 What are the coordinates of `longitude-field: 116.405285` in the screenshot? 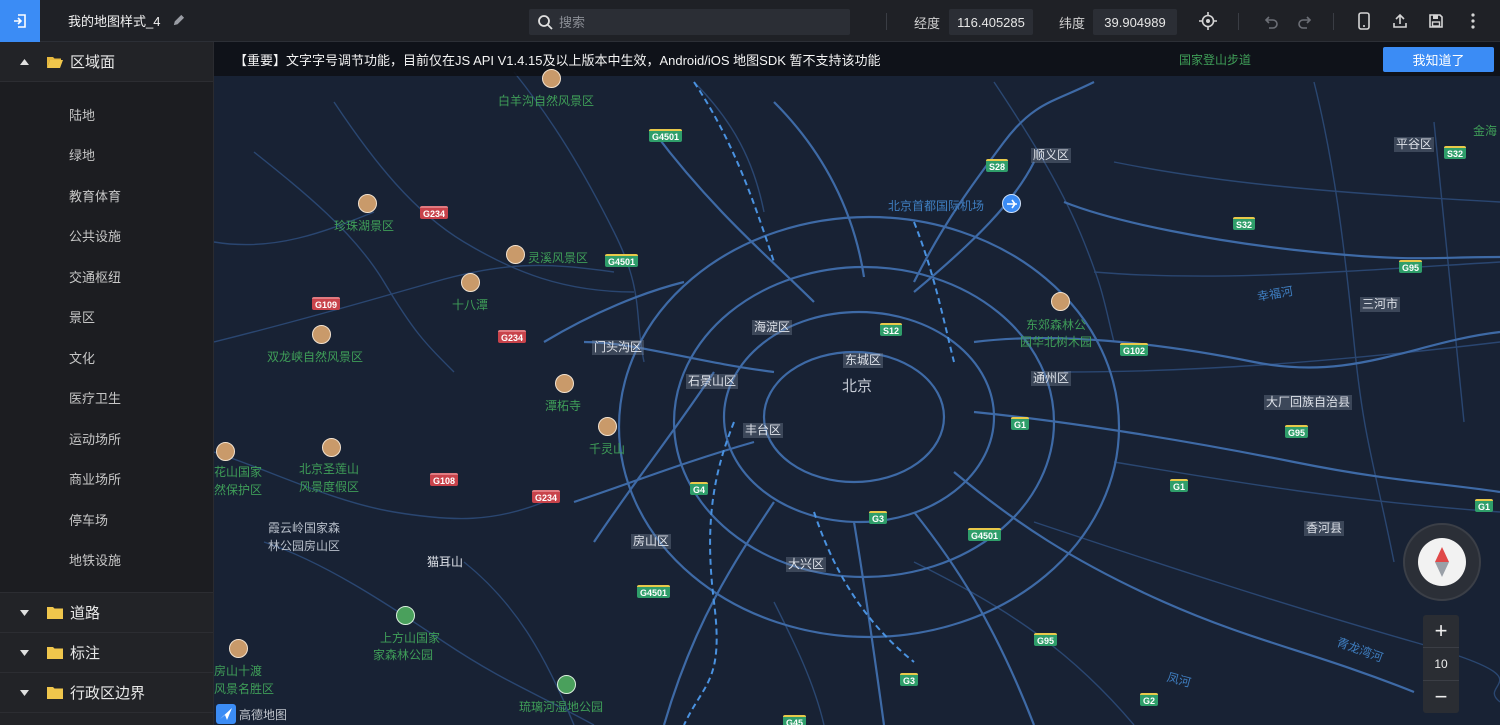 It's located at (991, 22).